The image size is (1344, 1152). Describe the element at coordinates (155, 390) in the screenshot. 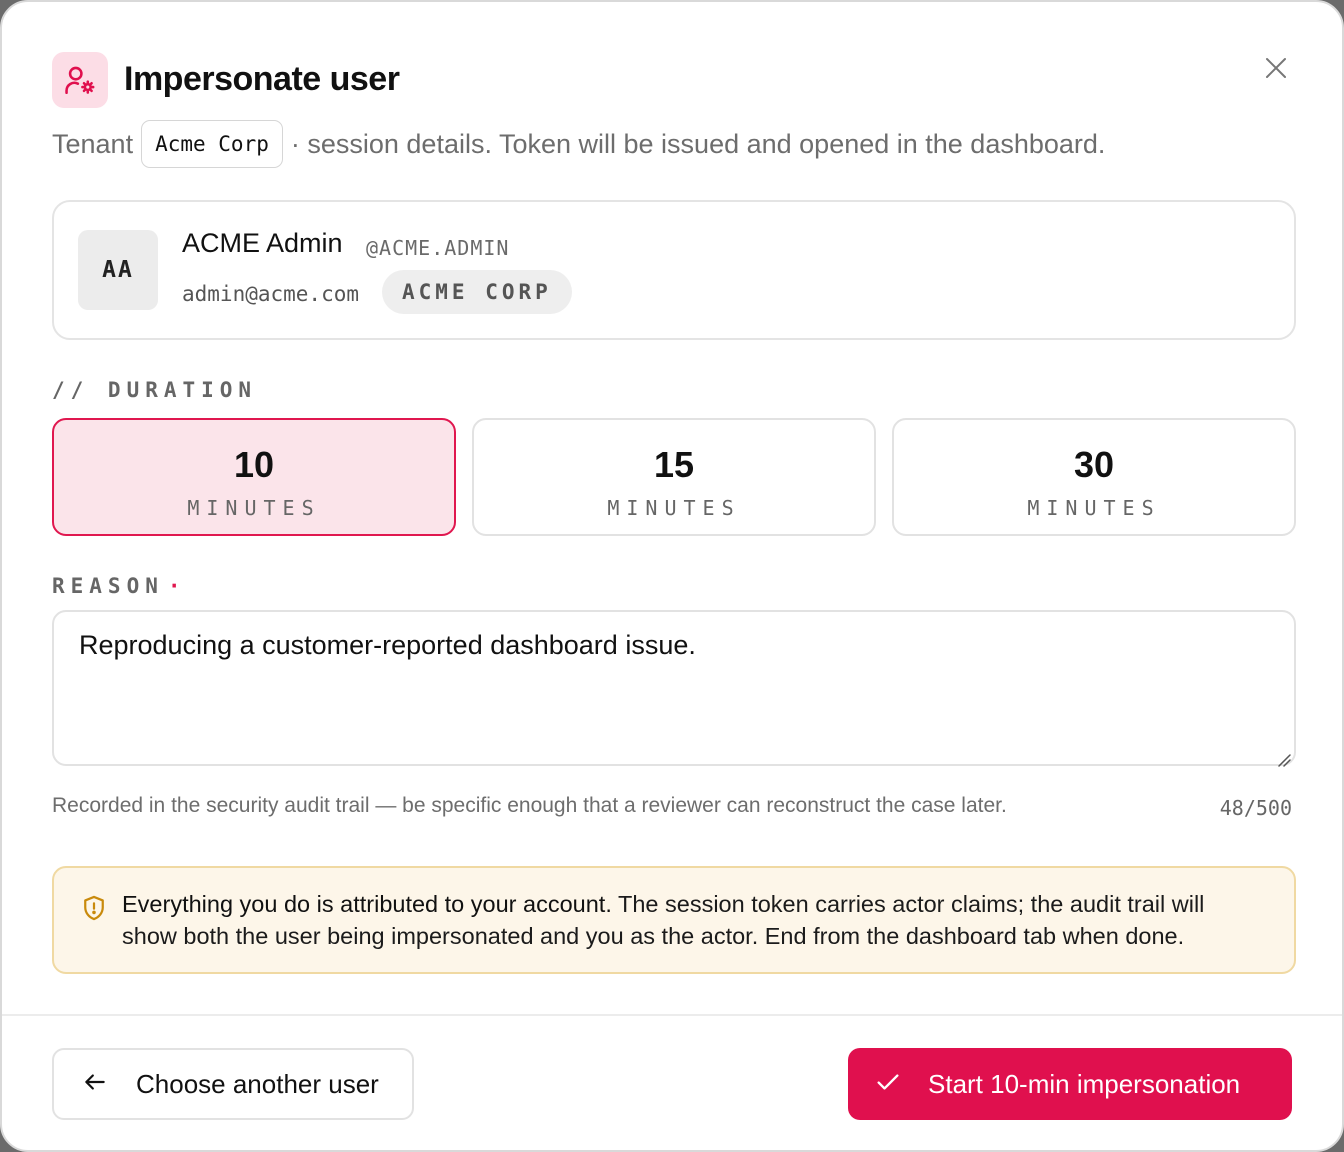

I see `duration-label: // DURATION` at that location.